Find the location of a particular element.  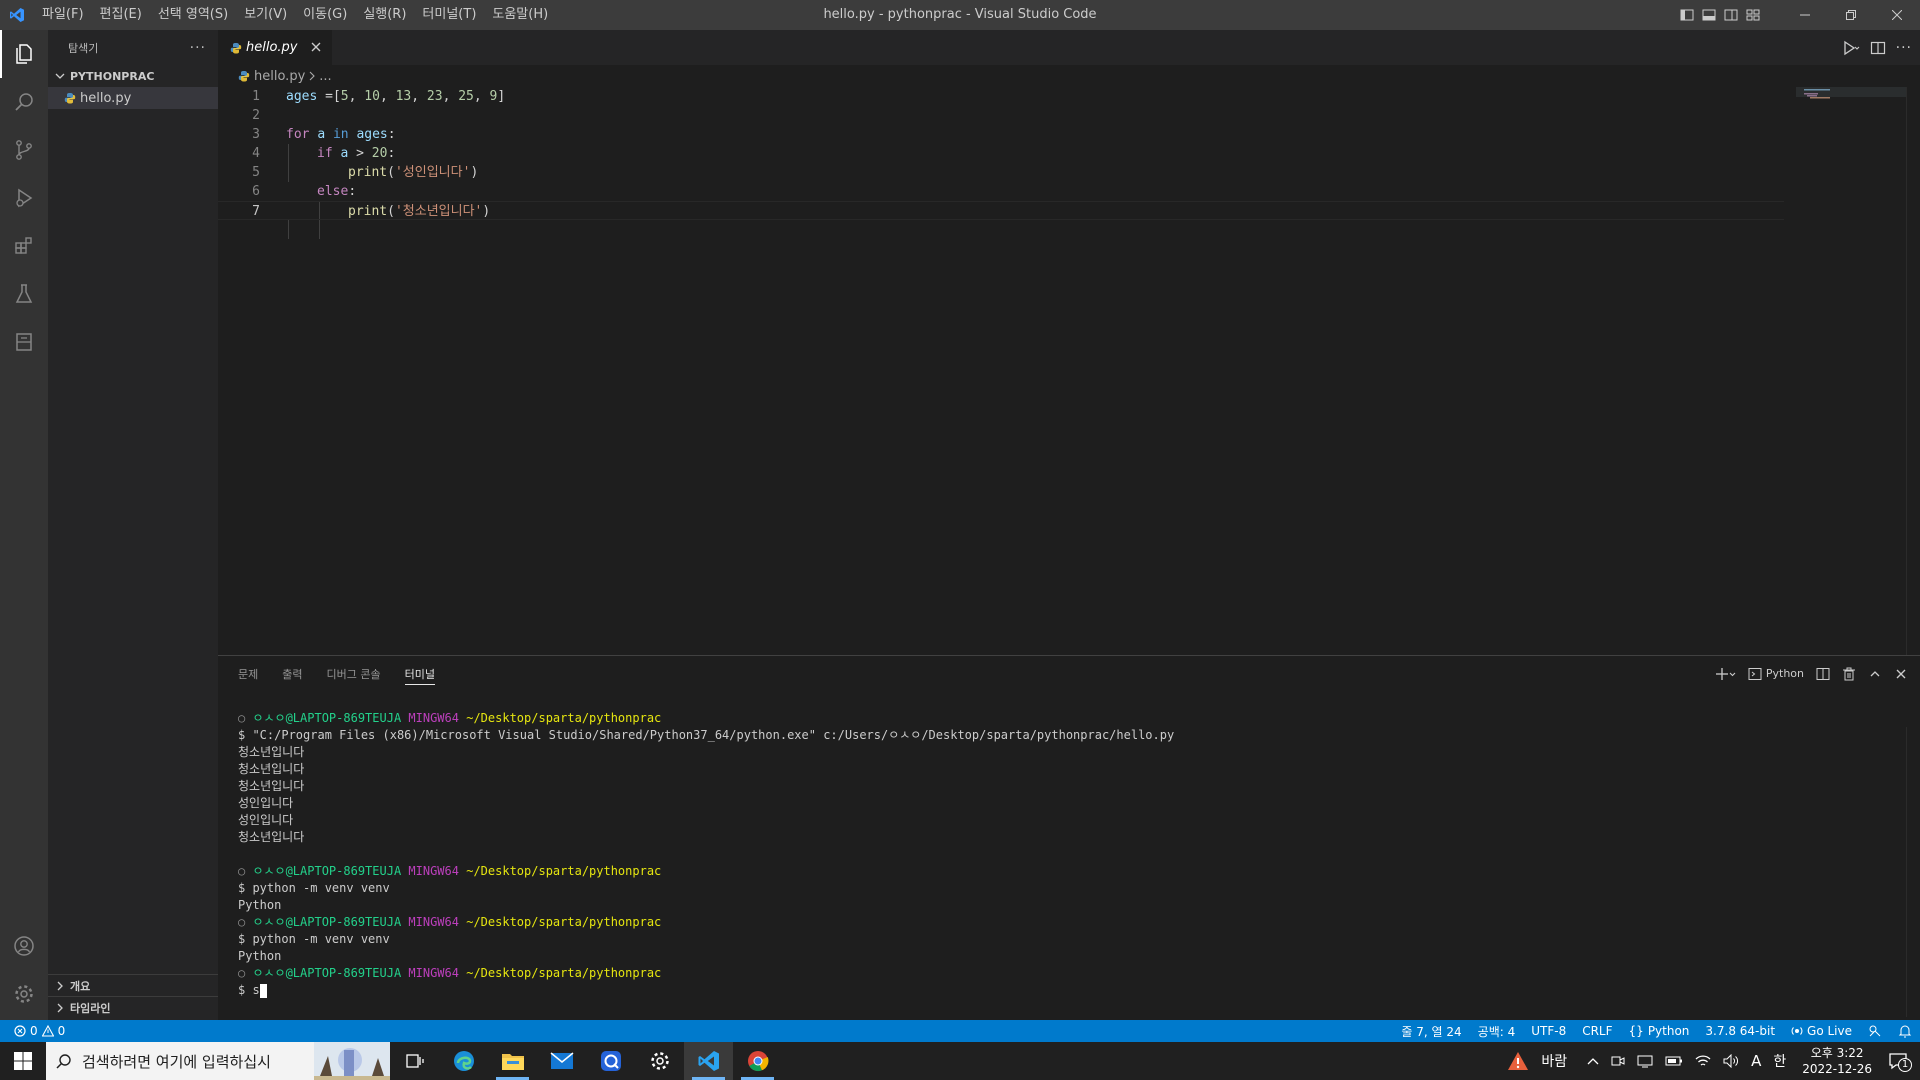

terminal-input-line: $ s is located at coordinates (1069, 990).